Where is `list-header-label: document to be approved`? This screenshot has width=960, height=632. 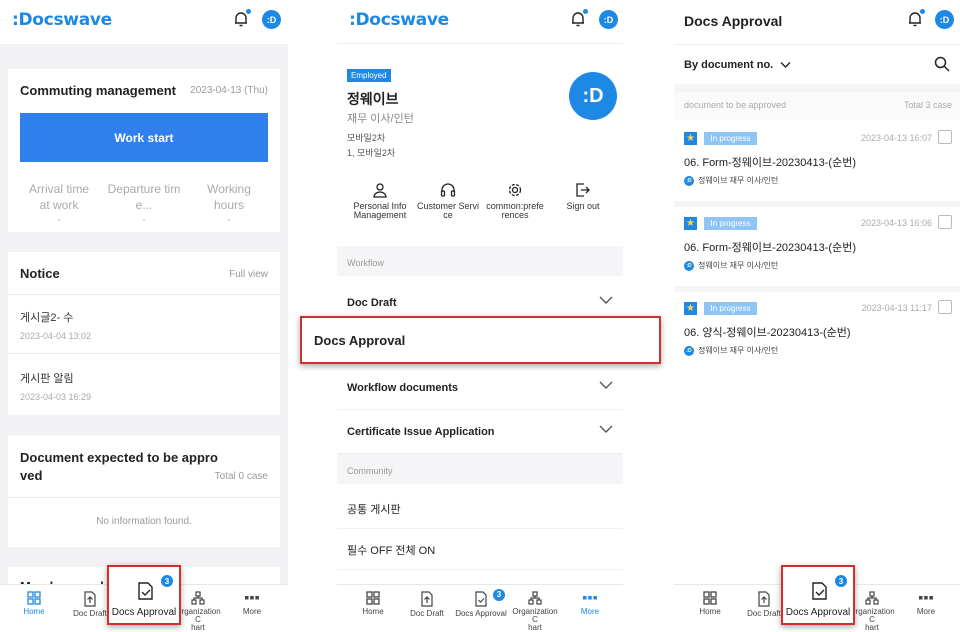
list-header-label: document to be approved is located at coordinates (735, 105).